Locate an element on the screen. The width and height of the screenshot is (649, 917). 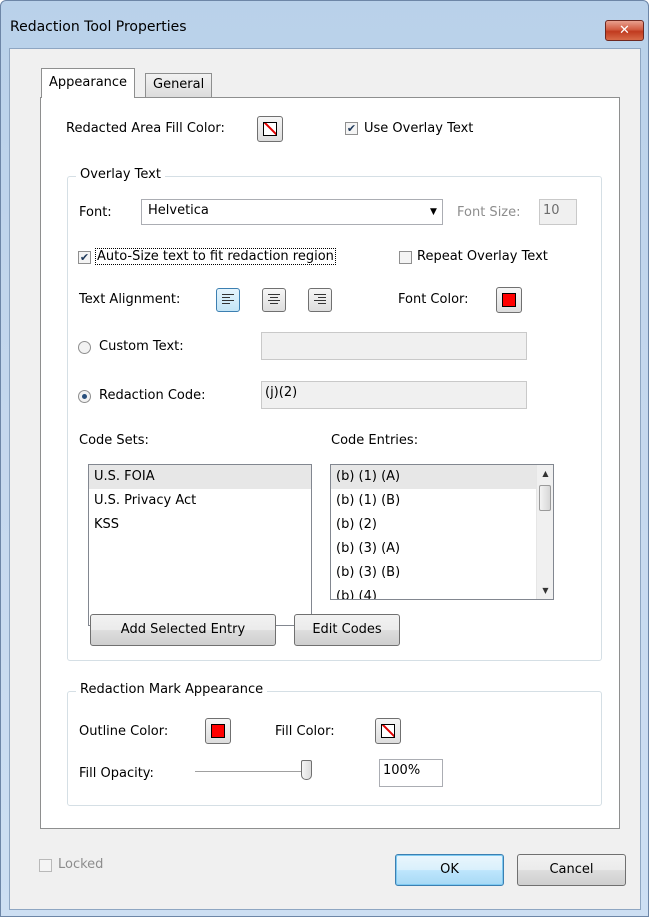
list-item: (b) (1) (A) is located at coordinates (442, 477).